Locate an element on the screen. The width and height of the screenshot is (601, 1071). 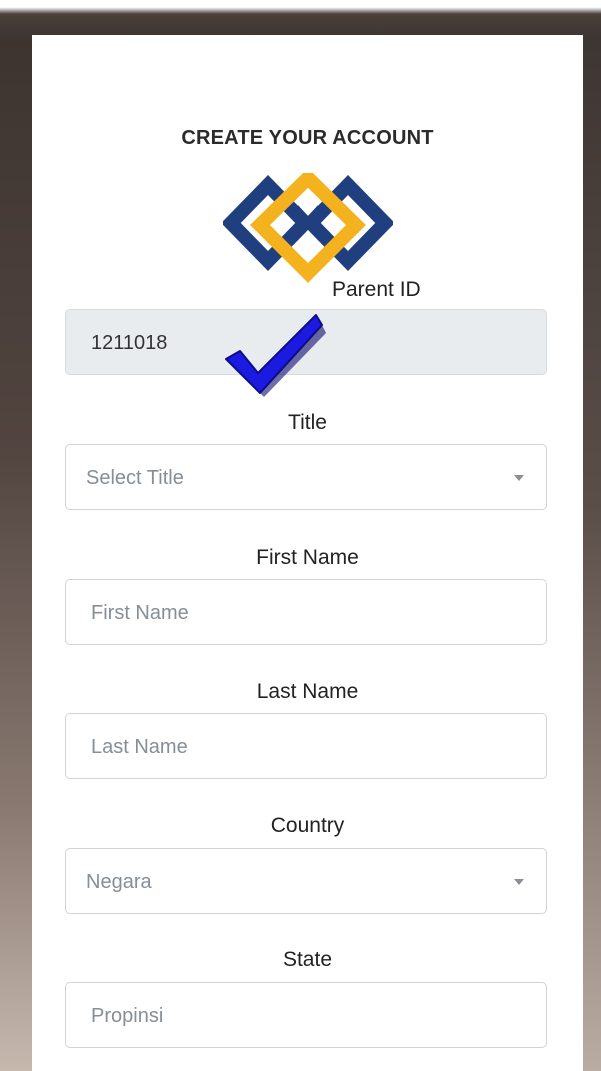
first-name-placeholder: First Name is located at coordinates (140, 613).